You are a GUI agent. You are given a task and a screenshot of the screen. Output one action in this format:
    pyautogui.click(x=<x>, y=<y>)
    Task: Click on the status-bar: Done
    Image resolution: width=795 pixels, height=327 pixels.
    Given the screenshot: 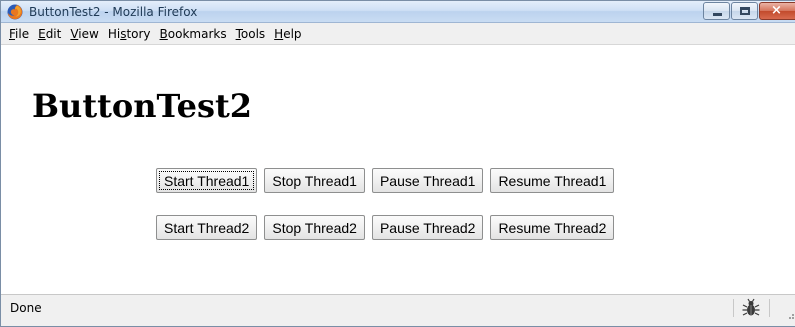 What is the action you would take?
    pyautogui.click(x=398, y=310)
    